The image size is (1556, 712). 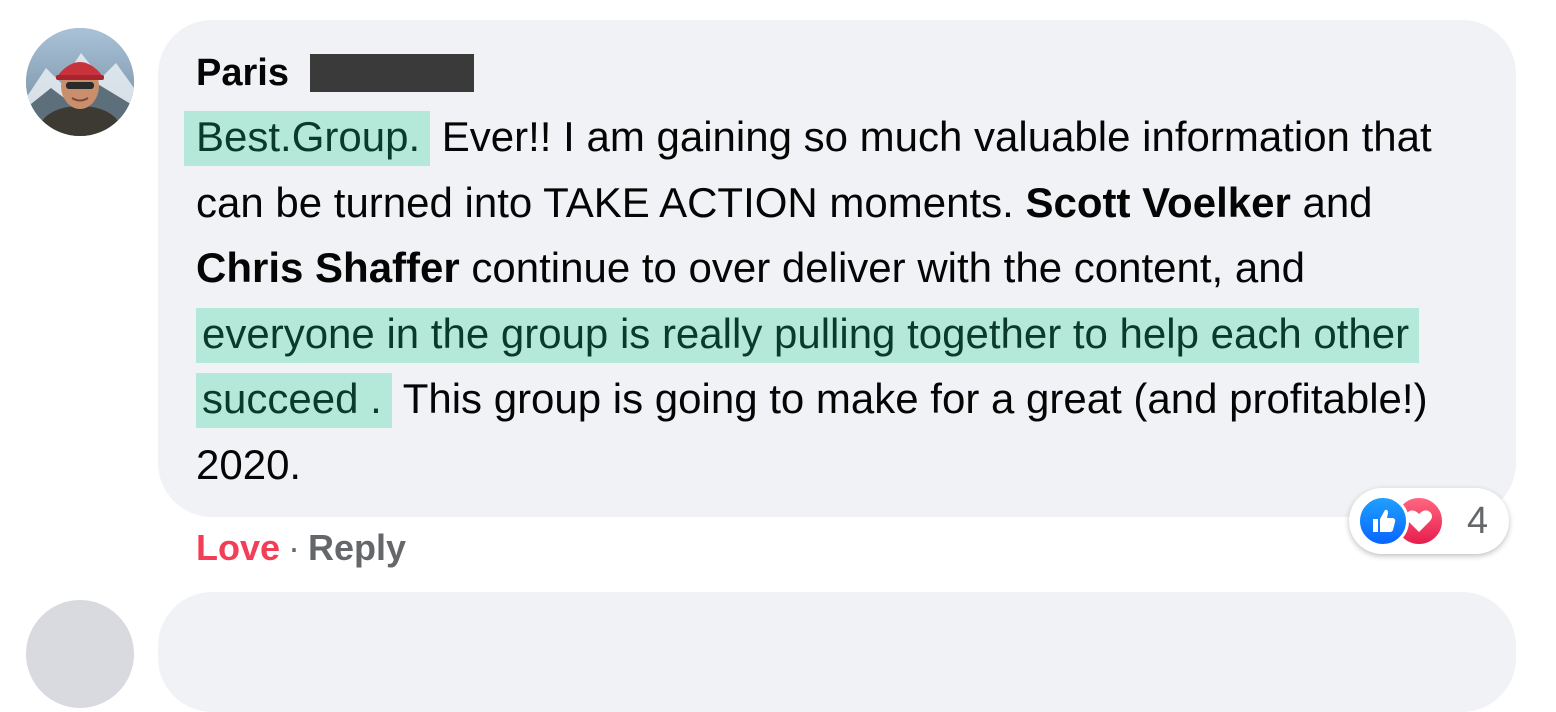 I want to click on reactions-summary: 4, so click(x=1429, y=521).